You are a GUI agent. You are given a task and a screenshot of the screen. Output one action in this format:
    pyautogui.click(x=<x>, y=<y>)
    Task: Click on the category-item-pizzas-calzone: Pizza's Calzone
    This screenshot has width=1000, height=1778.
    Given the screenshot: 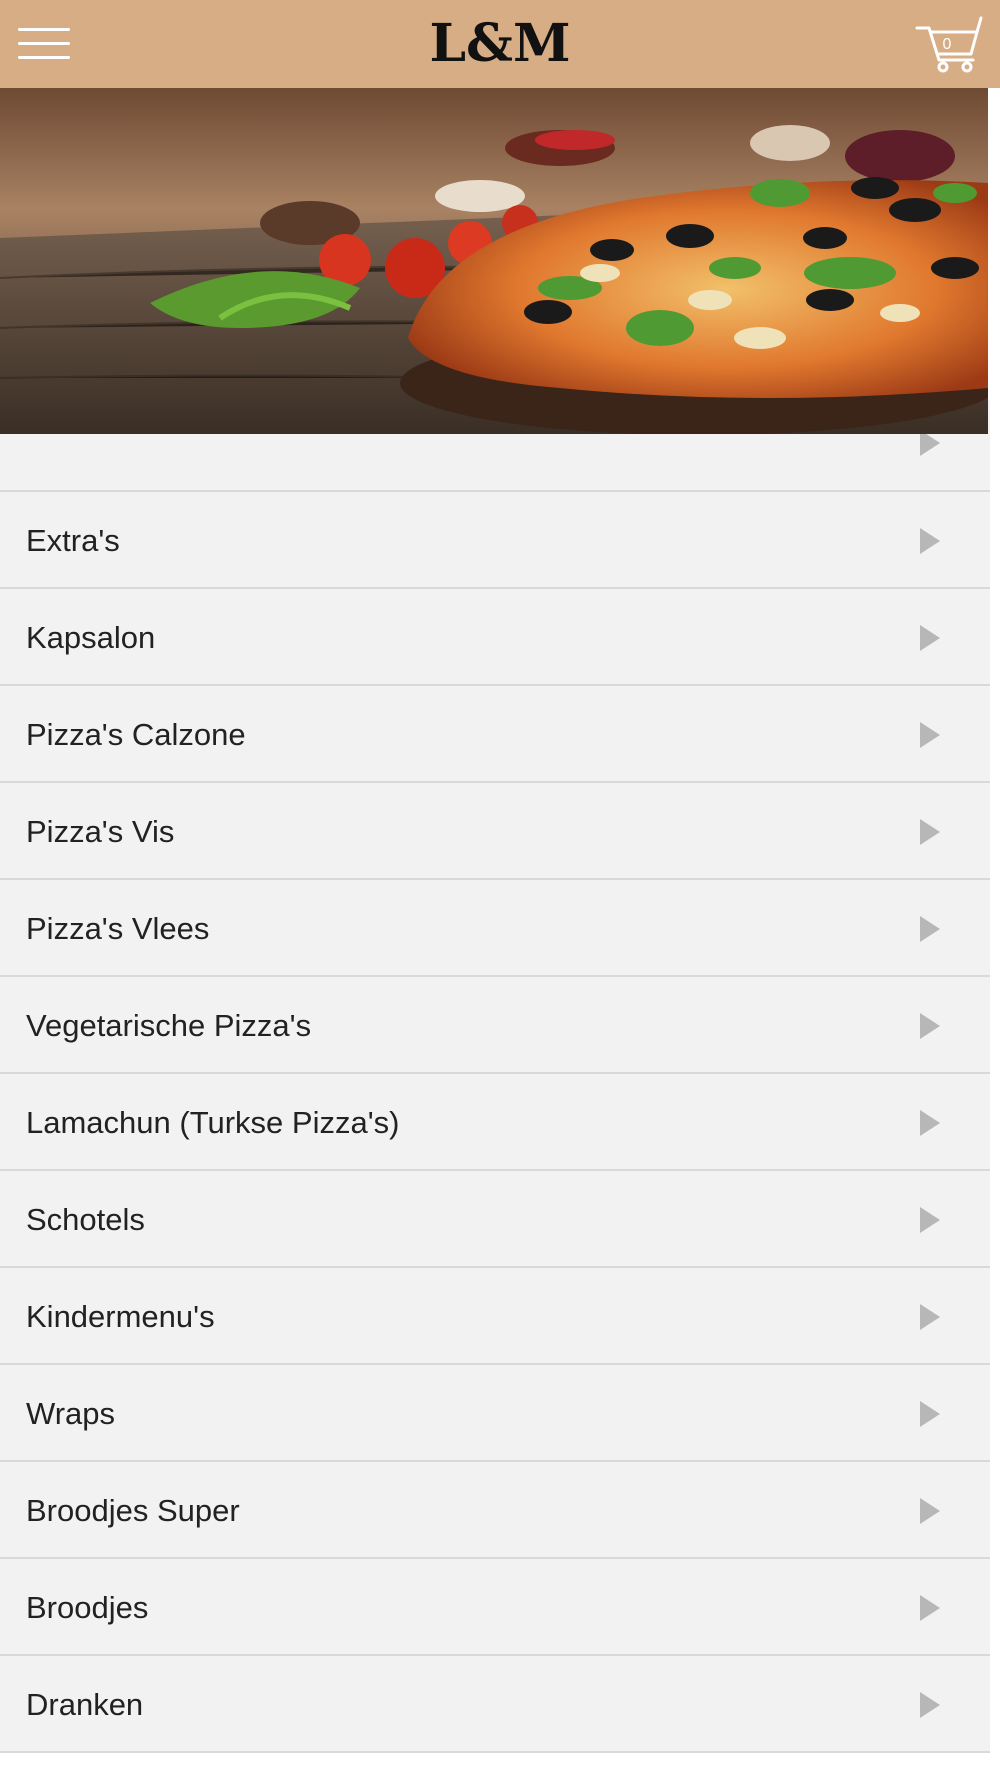 What is the action you would take?
    pyautogui.click(x=495, y=734)
    